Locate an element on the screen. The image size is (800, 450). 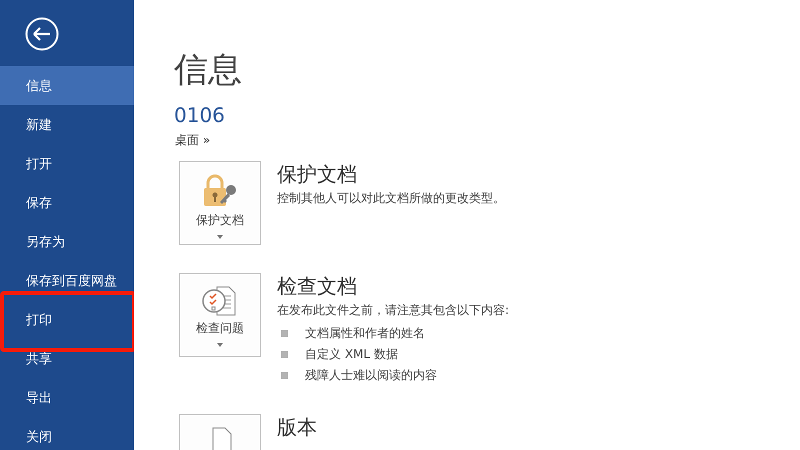
check-issues-button: 检查问题 is located at coordinates (220, 315).